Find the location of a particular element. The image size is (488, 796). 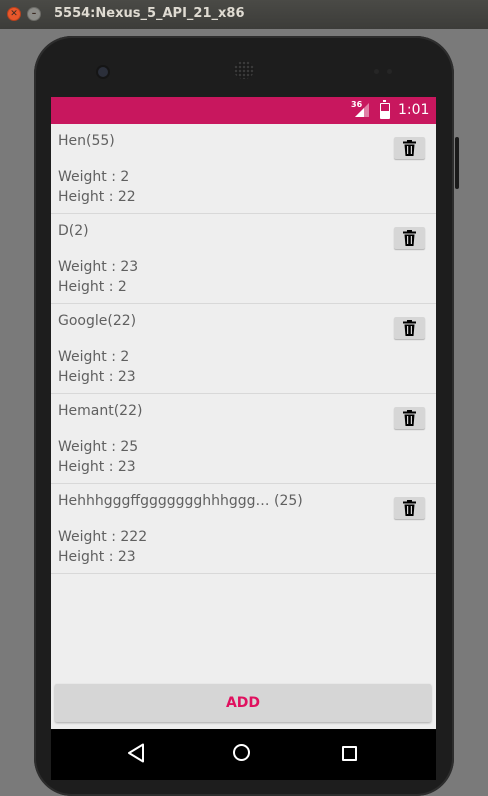

list-item: Hen(55) Weight : 2 Height : 22 is located at coordinates (243, 169).